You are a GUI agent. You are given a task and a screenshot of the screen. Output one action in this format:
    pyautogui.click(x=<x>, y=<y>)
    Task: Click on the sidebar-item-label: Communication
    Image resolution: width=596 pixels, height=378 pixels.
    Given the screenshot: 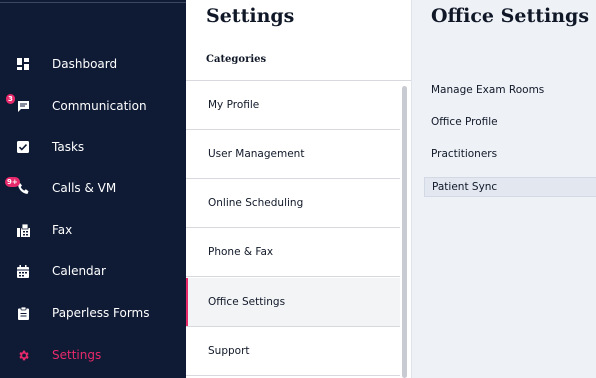 What is the action you would take?
    pyautogui.click(x=99, y=106)
    